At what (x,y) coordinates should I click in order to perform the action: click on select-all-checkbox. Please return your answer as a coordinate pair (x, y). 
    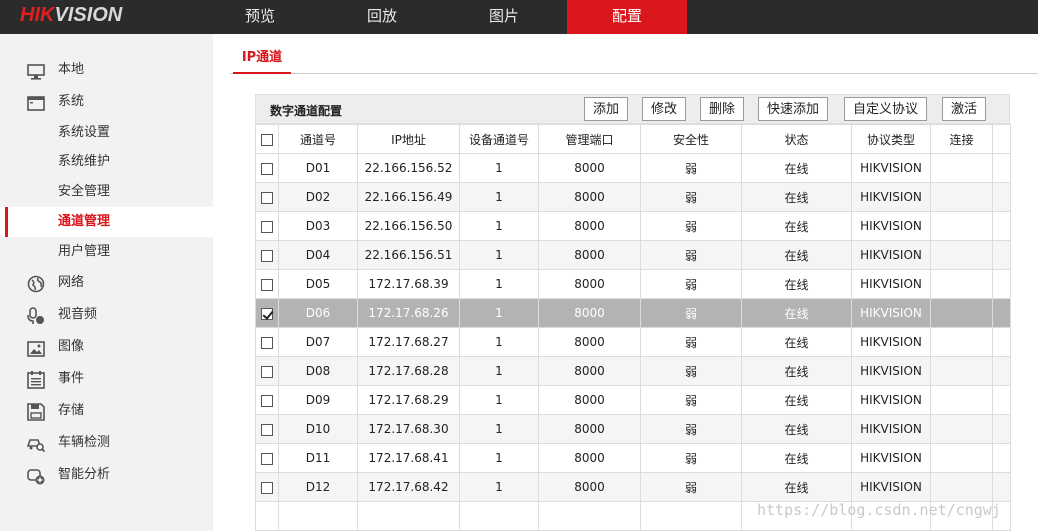
    Looking at the image, I should click on (267, 139).